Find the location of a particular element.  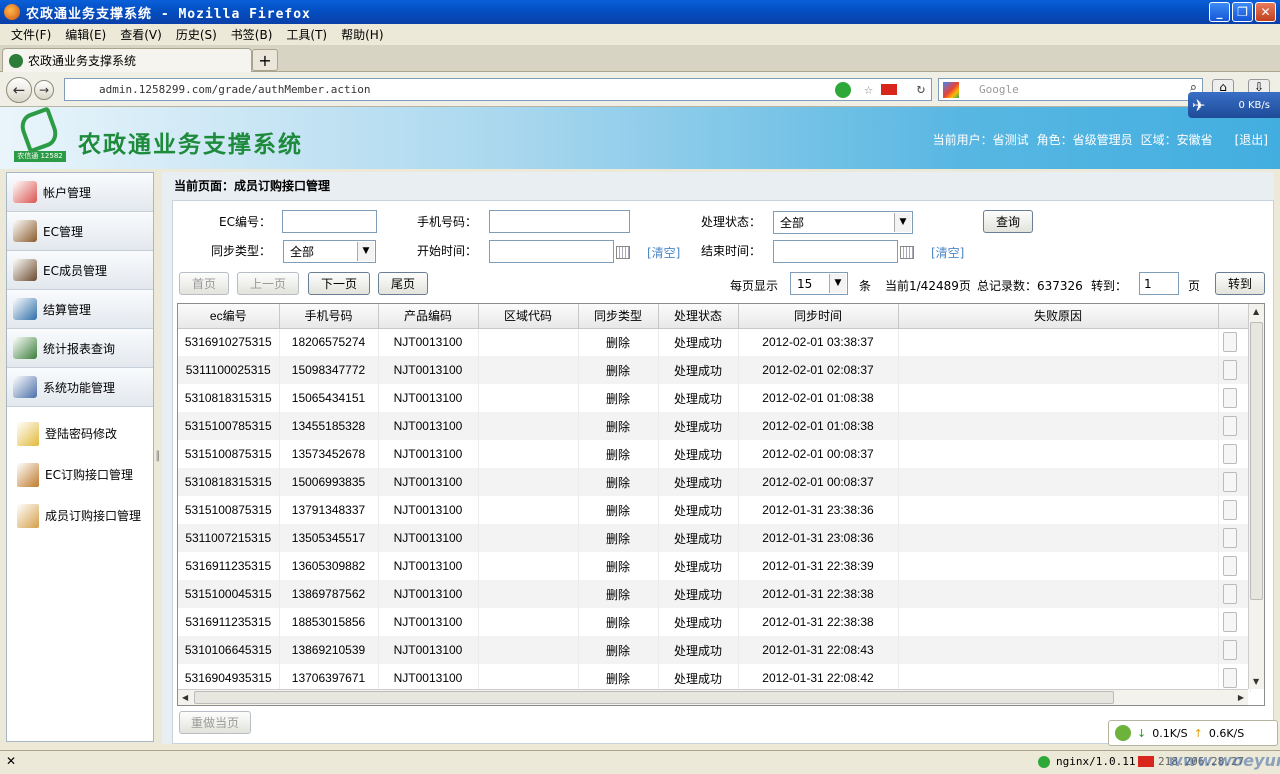

minimize-button: _ is located at coordinates (1219, 12).